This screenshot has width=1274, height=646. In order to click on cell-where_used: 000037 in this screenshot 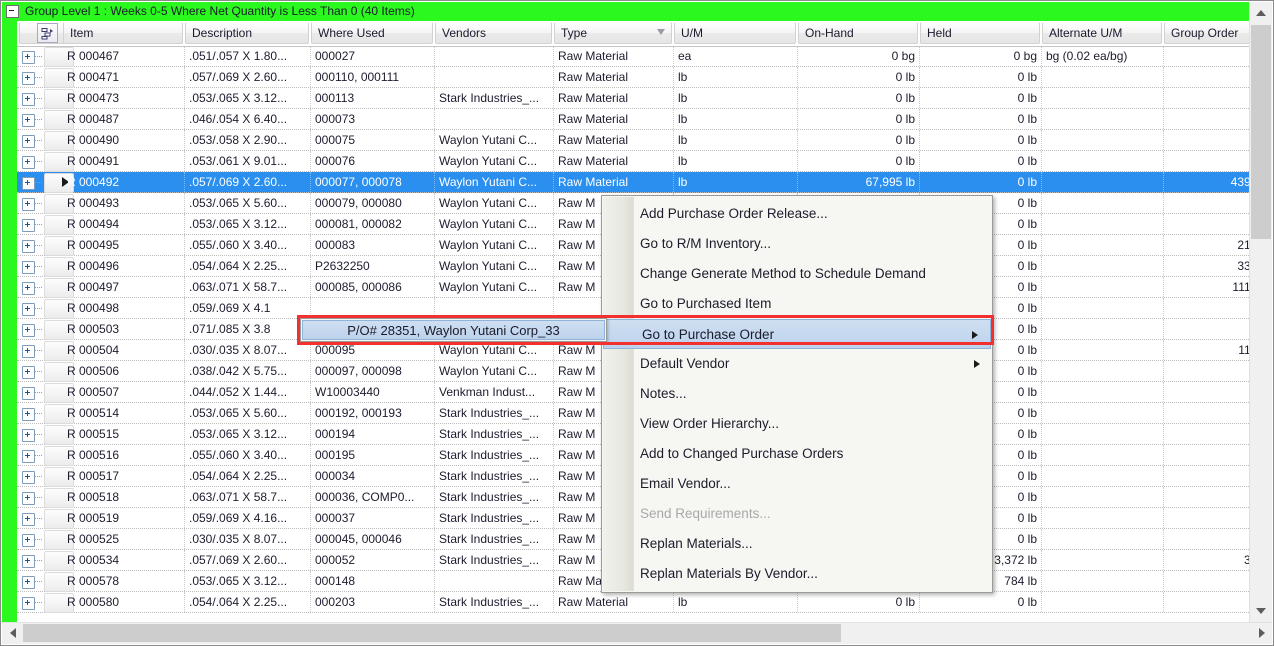, I will do `click(373, 518)`.